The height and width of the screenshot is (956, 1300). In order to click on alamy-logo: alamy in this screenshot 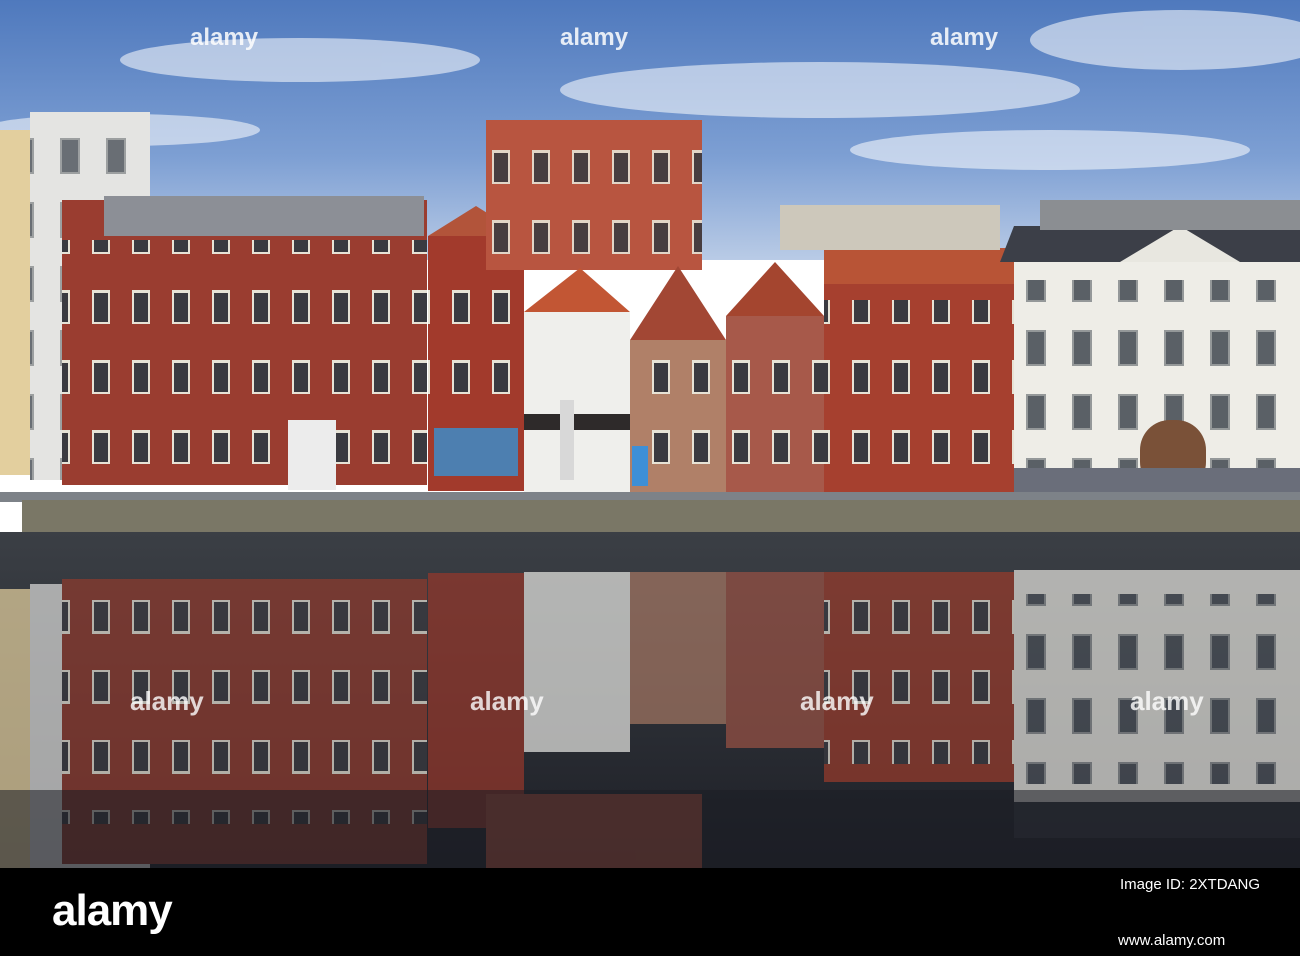, I will do `click(112, 910)`.